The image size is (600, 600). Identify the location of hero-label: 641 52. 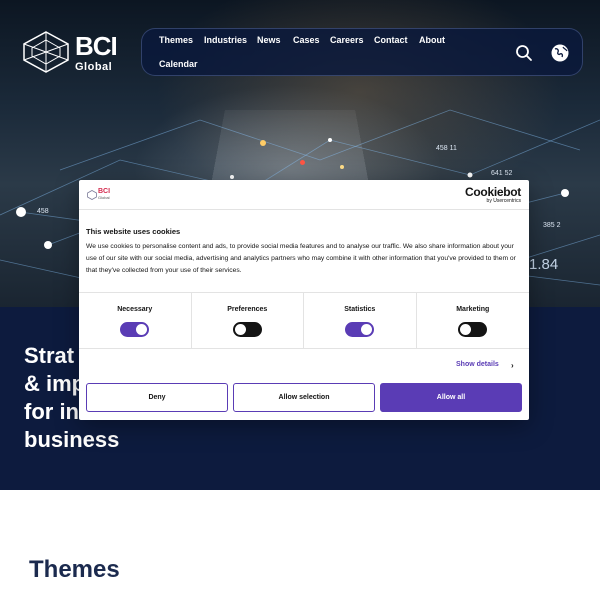
(502, 173).